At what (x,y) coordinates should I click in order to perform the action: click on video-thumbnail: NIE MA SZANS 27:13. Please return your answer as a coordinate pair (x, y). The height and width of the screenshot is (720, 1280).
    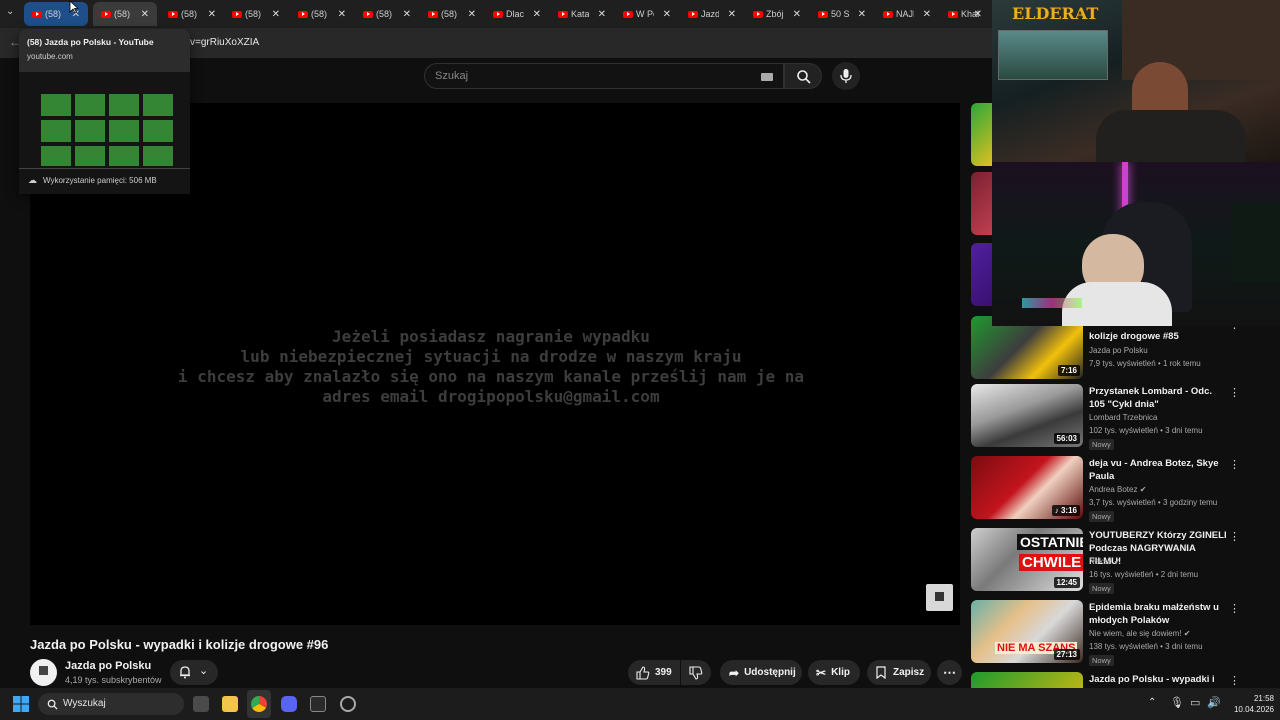
    Looking at the image, I should click on (1027, 631).